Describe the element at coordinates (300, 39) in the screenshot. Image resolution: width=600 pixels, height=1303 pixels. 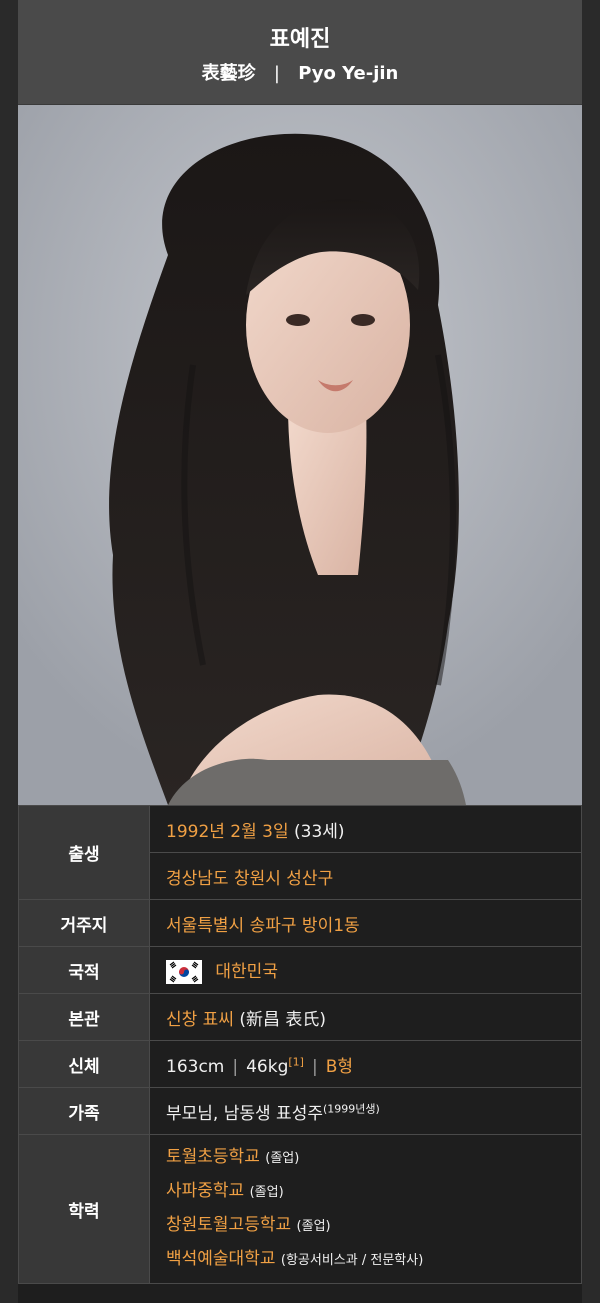
I see `person-name-korean: 표예진` at that location.